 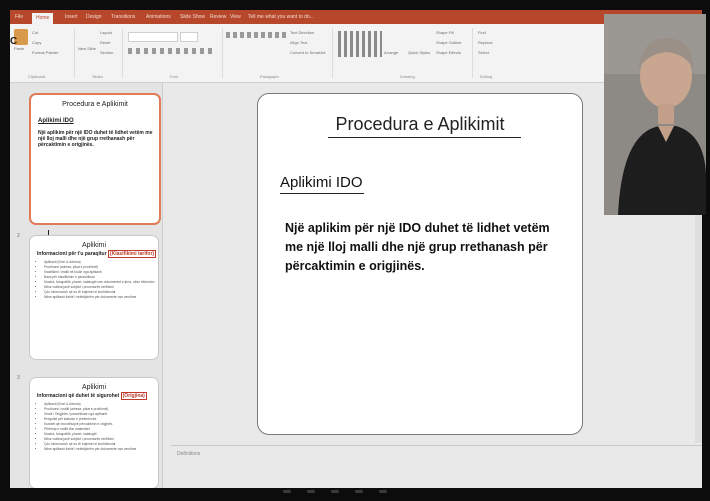 What do you see at coordinates (106, 53) in the screenshot?
I see `section-button: Section` at bounding box center [106, 53].